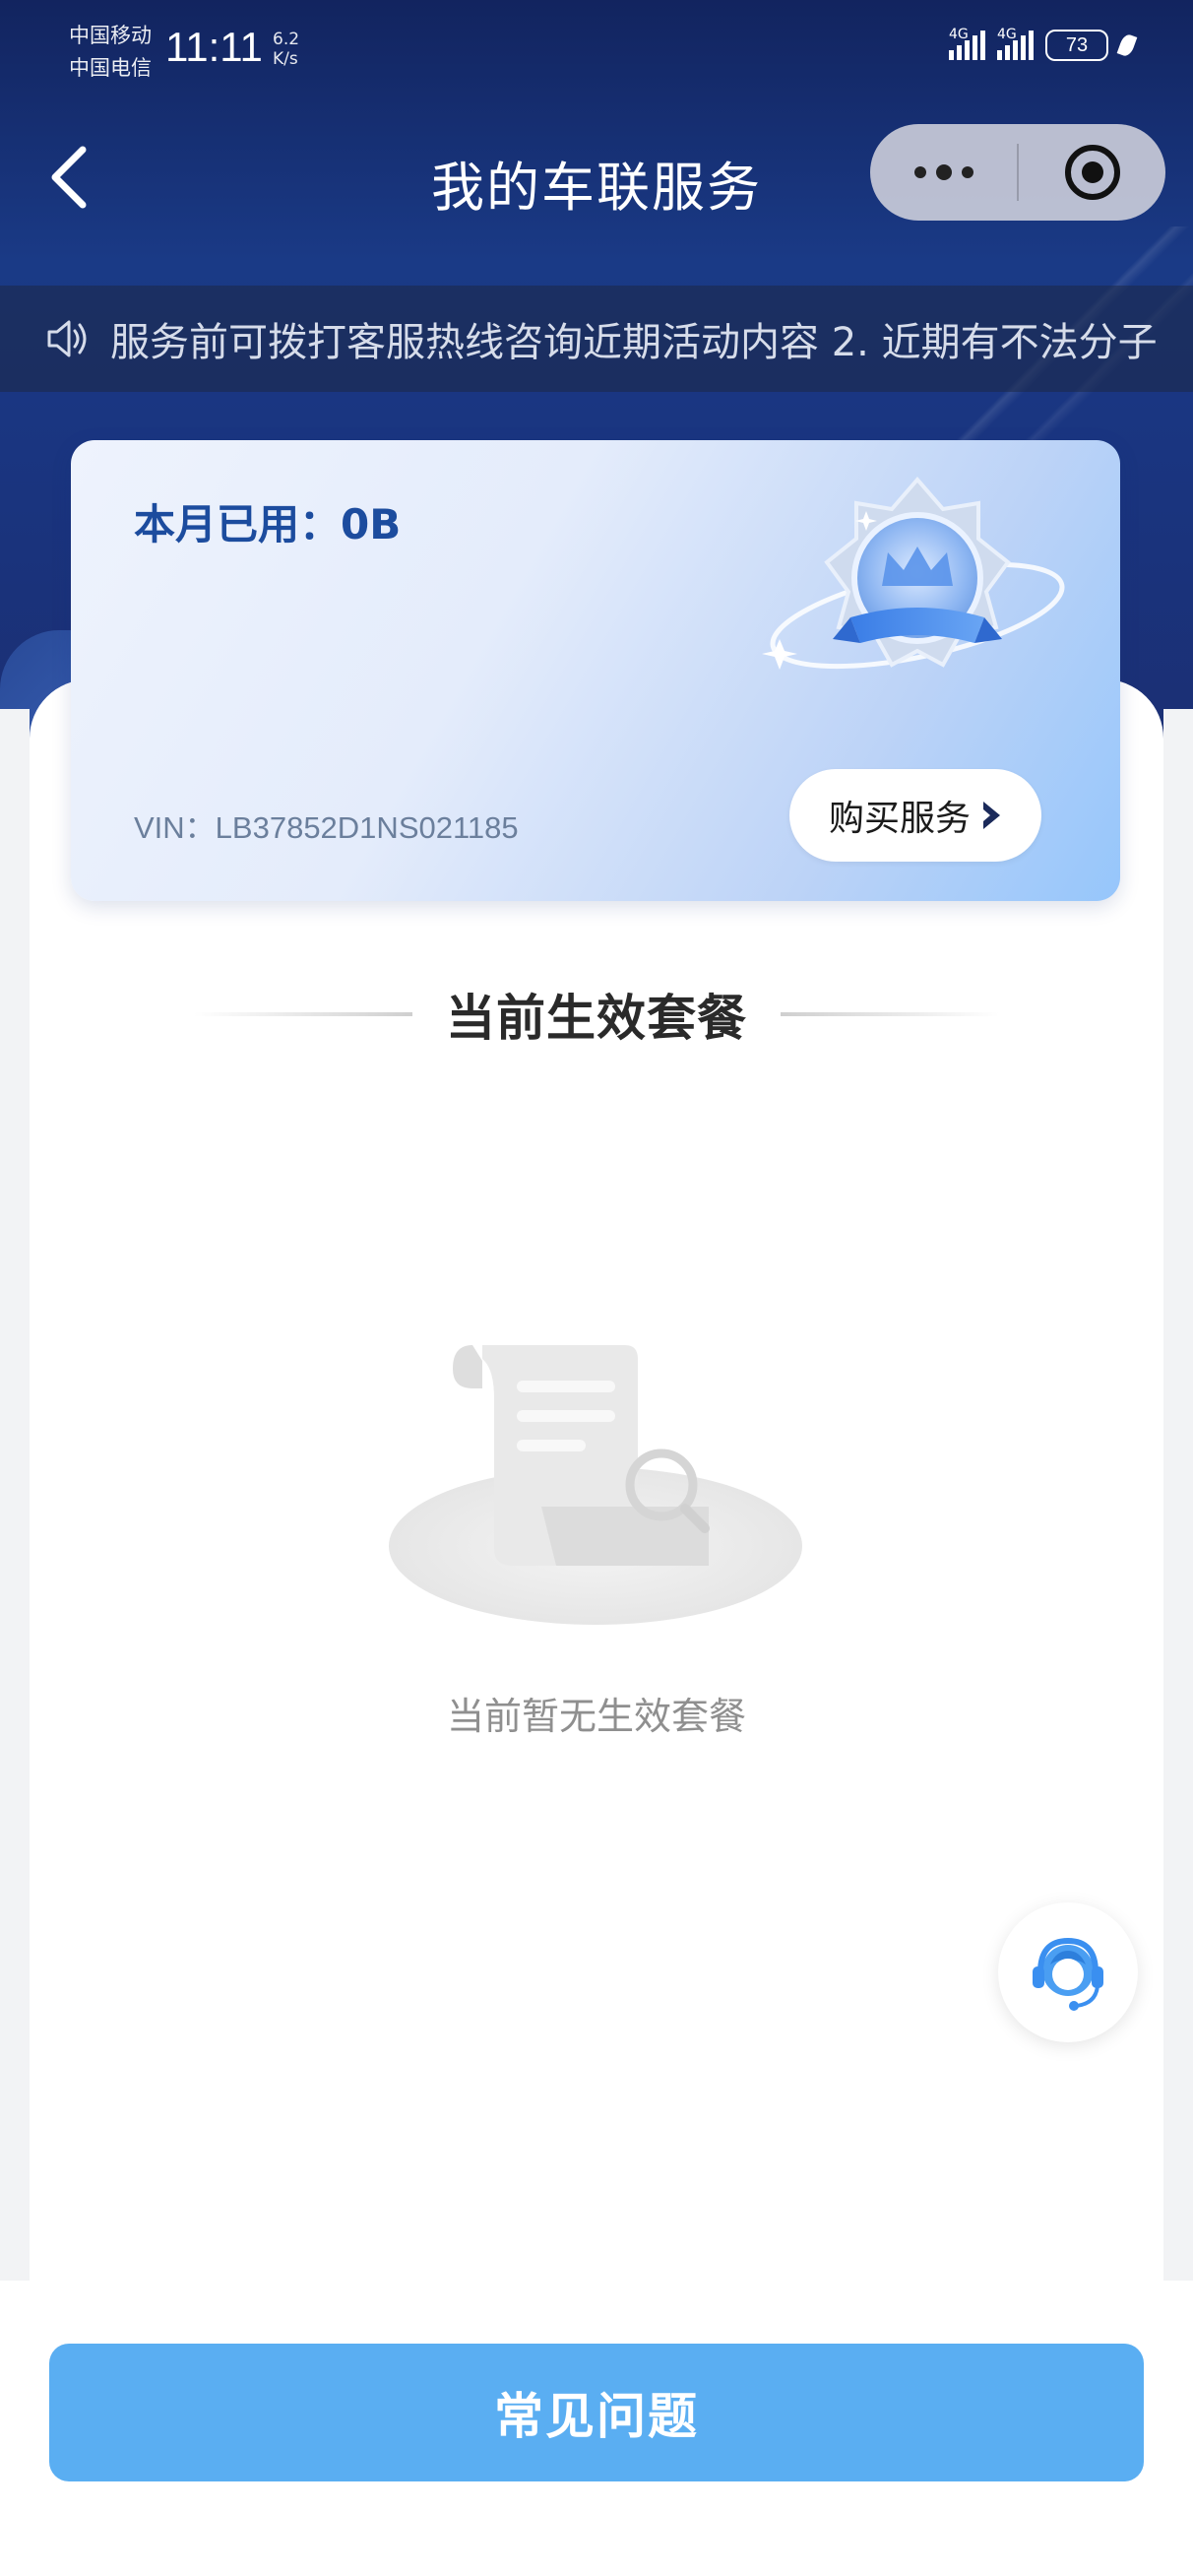 This screenshot has height=2576, width=1193. Describe the element at coordinates (67, 338) in the screenshot. I see `speaker-icon` at that location.